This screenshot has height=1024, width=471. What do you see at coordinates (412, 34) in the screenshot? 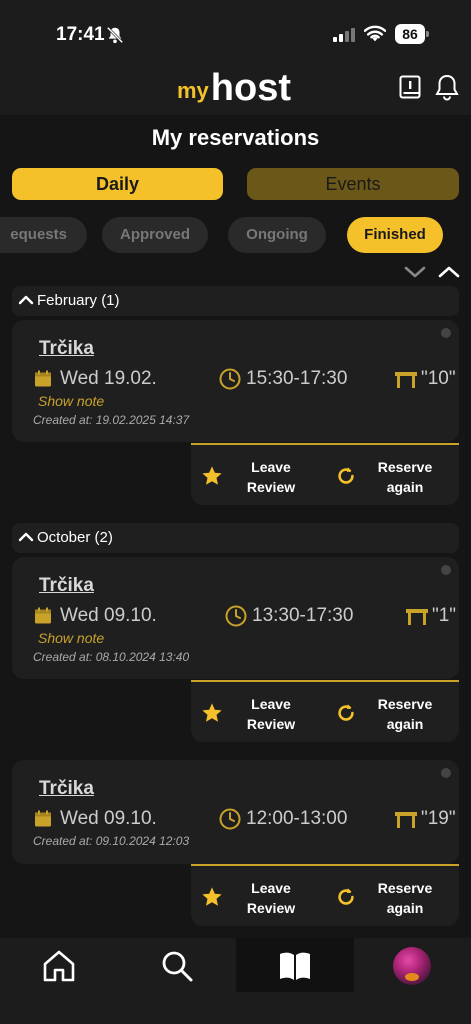
I see `battery-indicator: 86` at bounding box center [412, 34].